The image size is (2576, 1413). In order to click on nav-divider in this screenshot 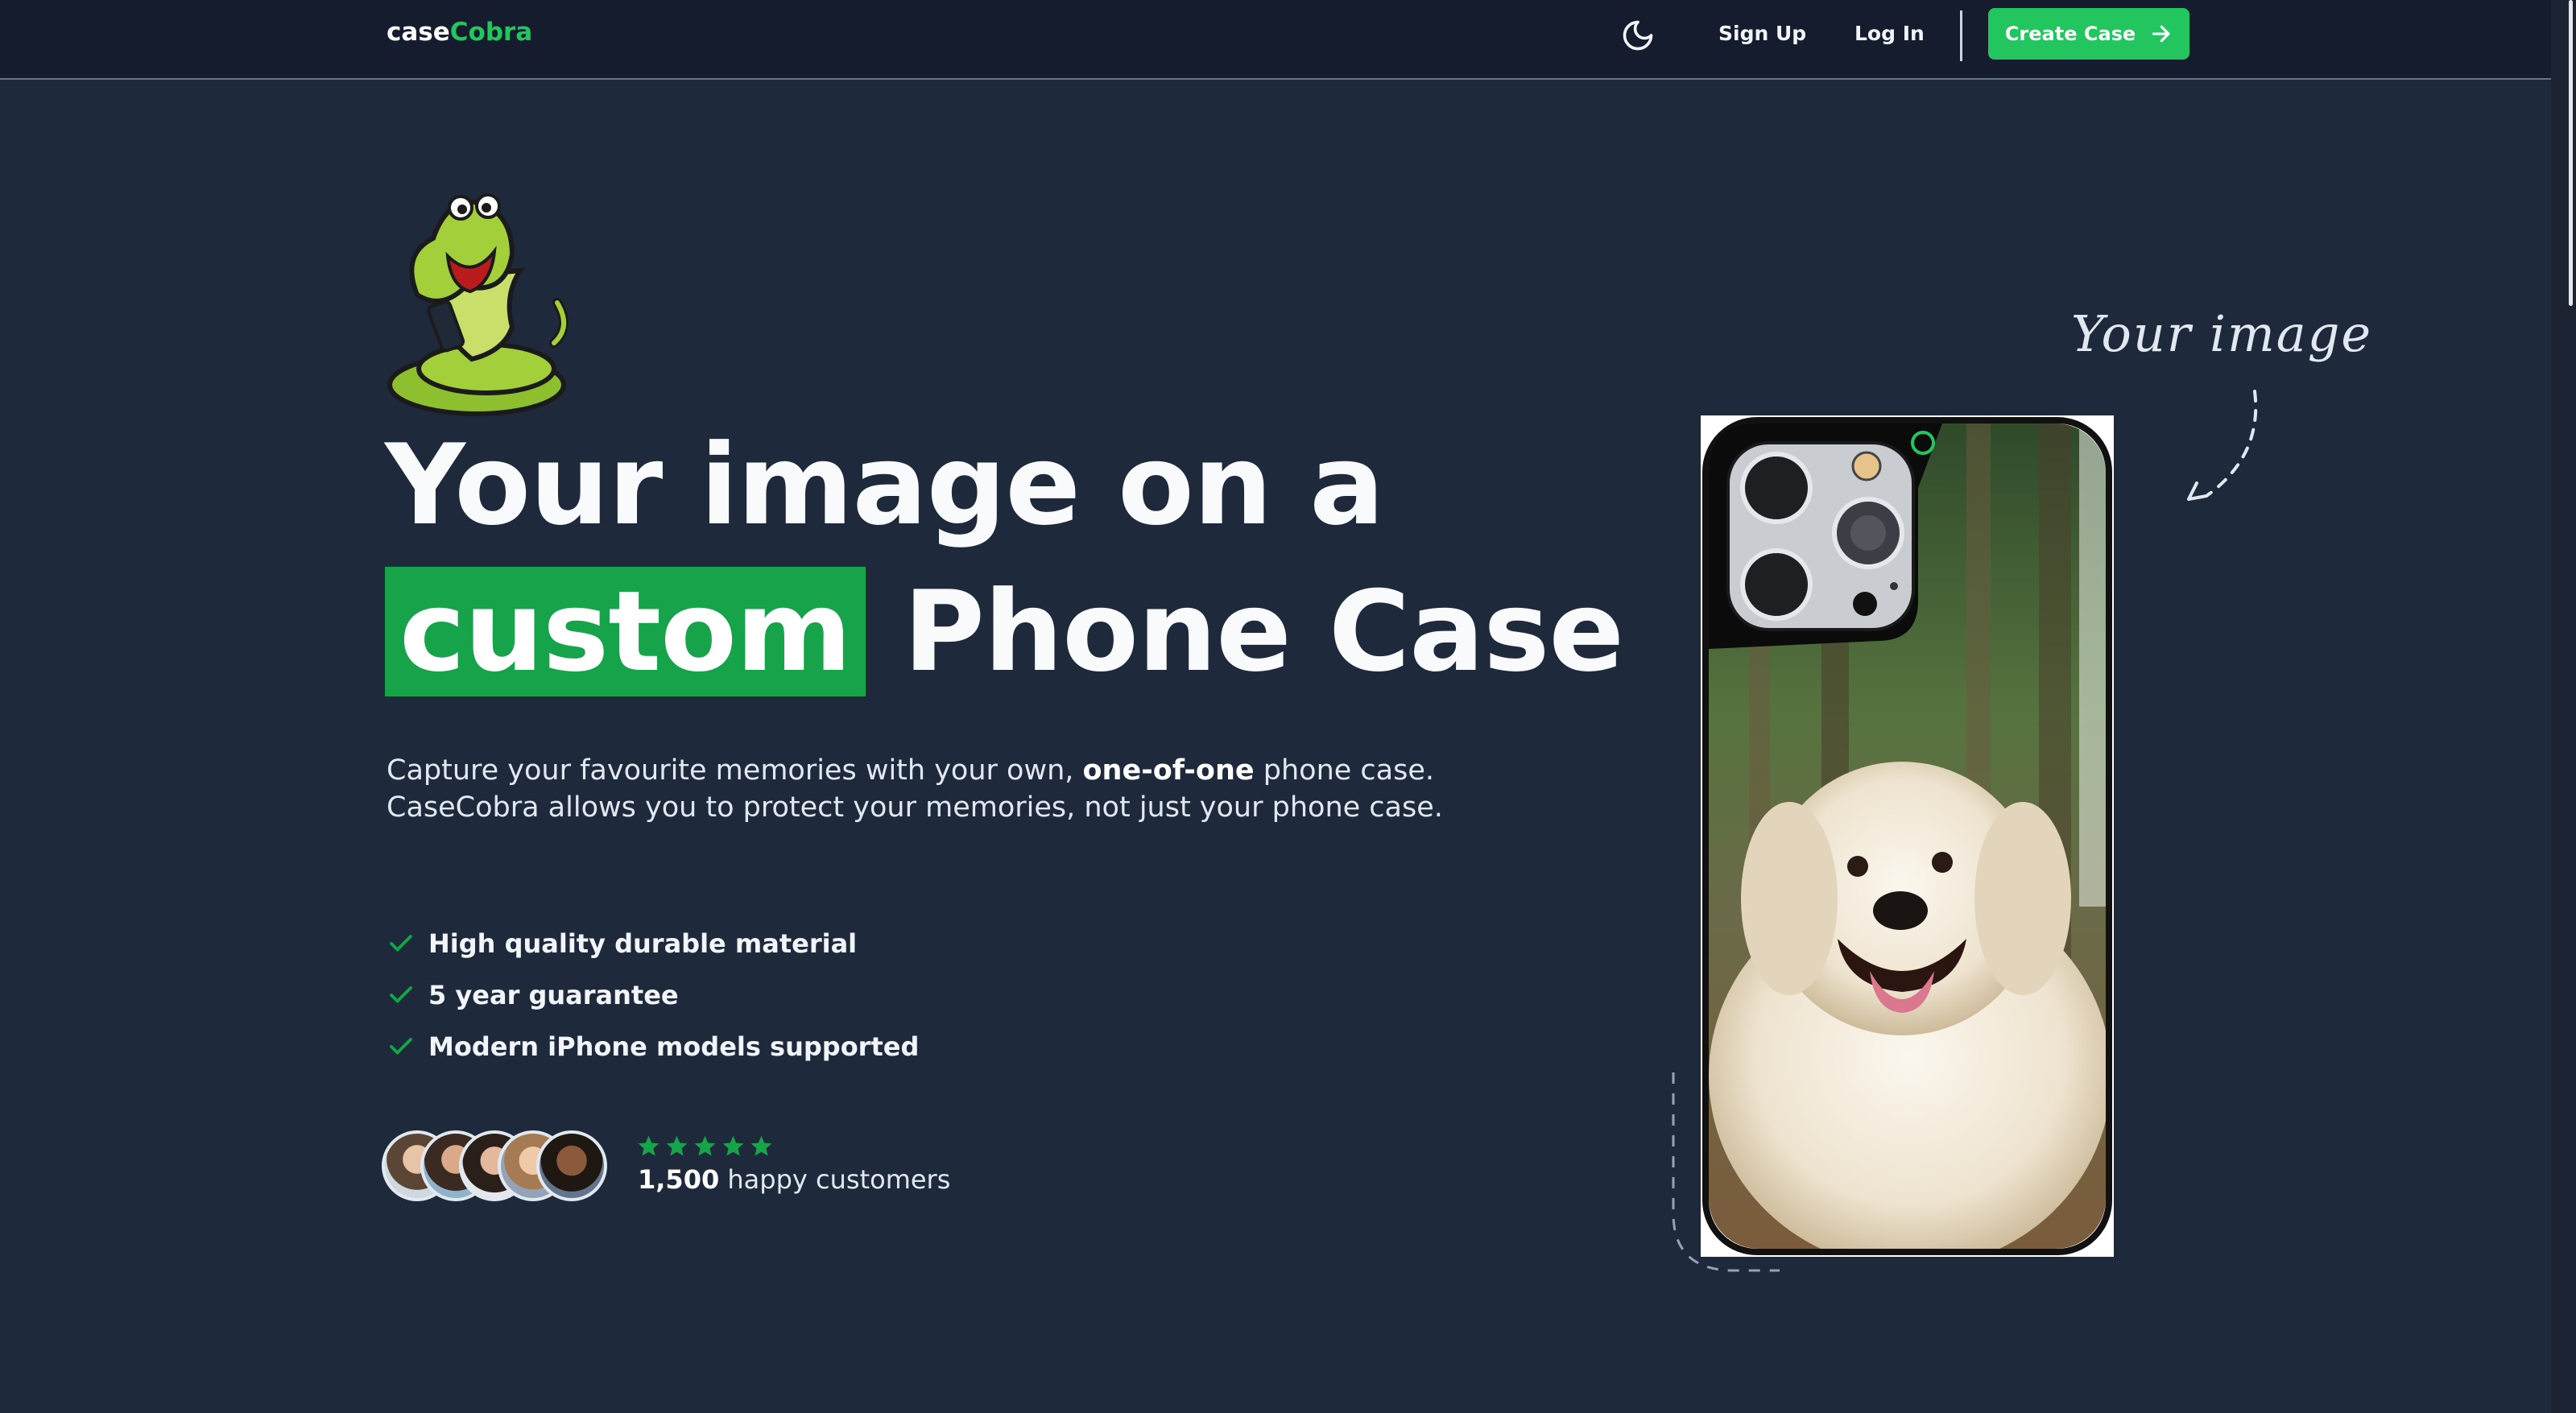, I will do `click(1961, 35)`.